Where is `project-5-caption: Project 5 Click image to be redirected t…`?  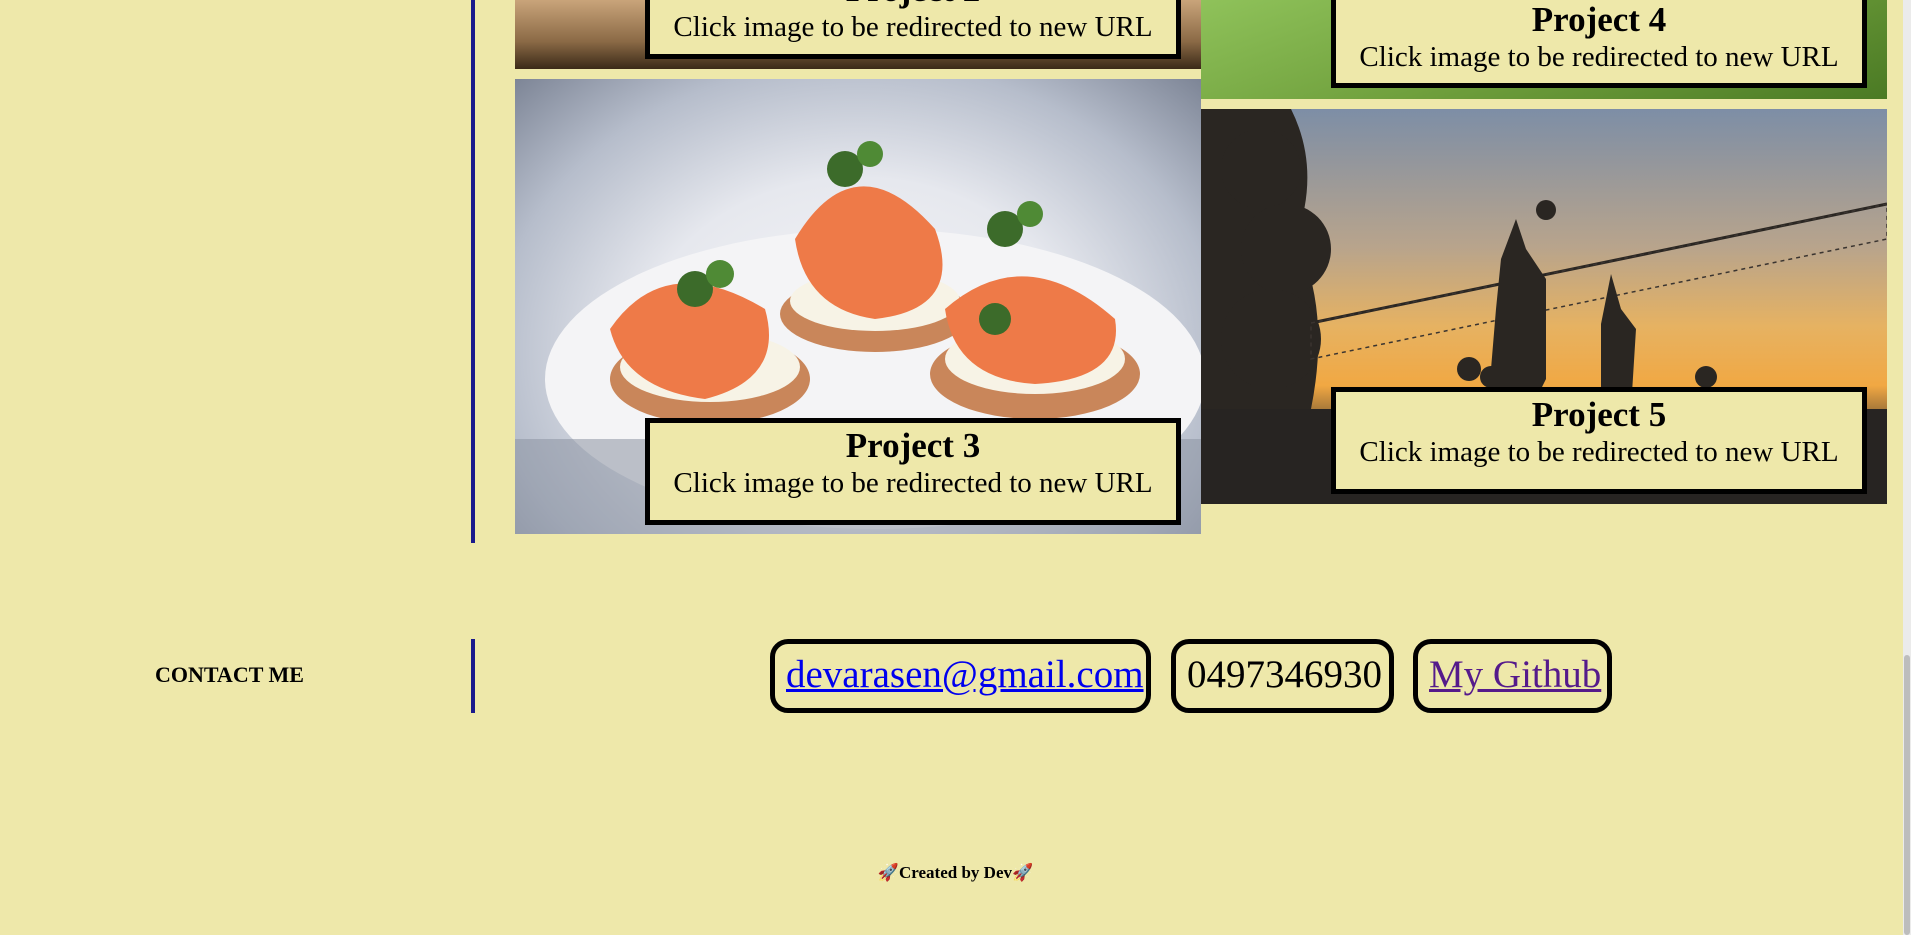 project-5-caption: Project 5 Click image to be redirected t… is located at coordinates (1599, 440).